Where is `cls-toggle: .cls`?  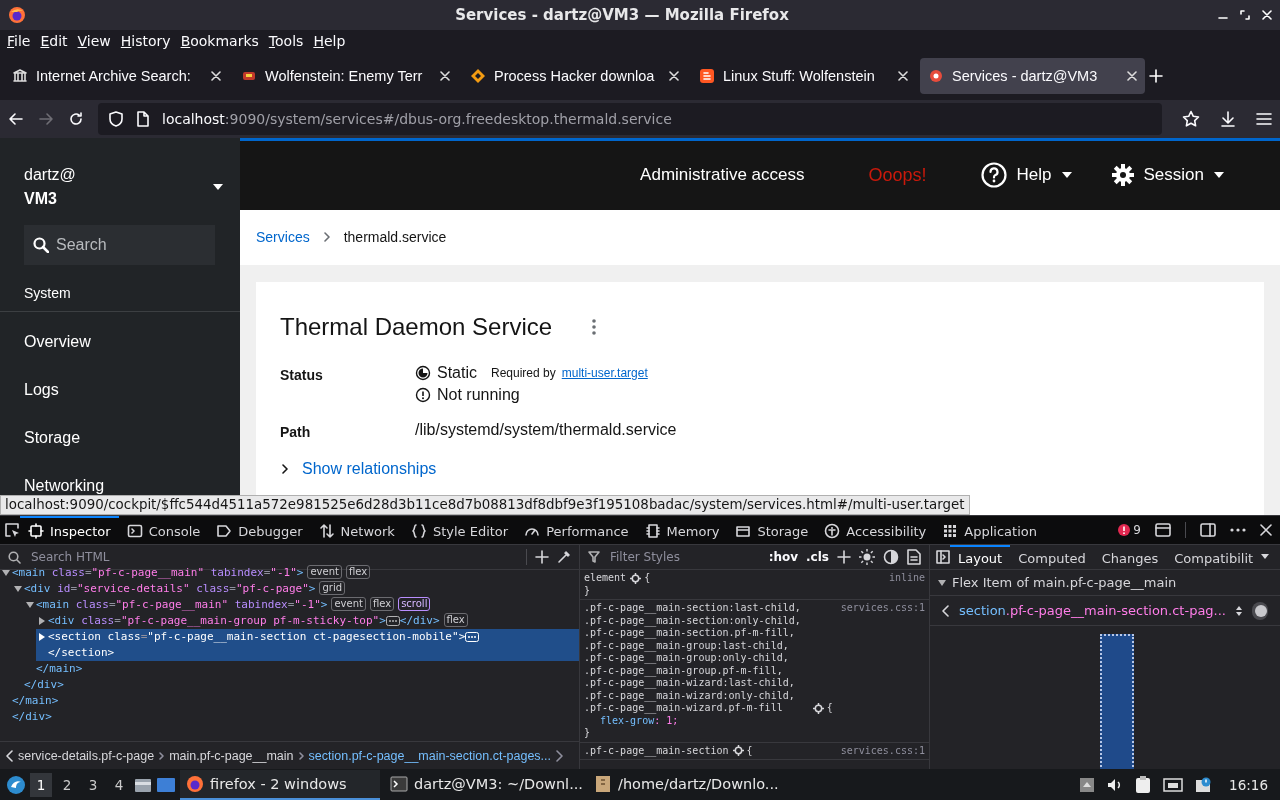
cls-toggle: .cls is located at coordinates (817, 557).